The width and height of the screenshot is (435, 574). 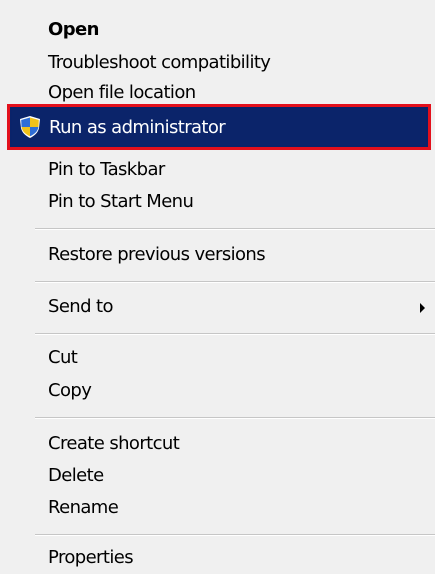 What do you see at coordinates (241, 307) in the screenshot?
I see `menu-item-send-to: Send to` at bounding box center [241, 307].